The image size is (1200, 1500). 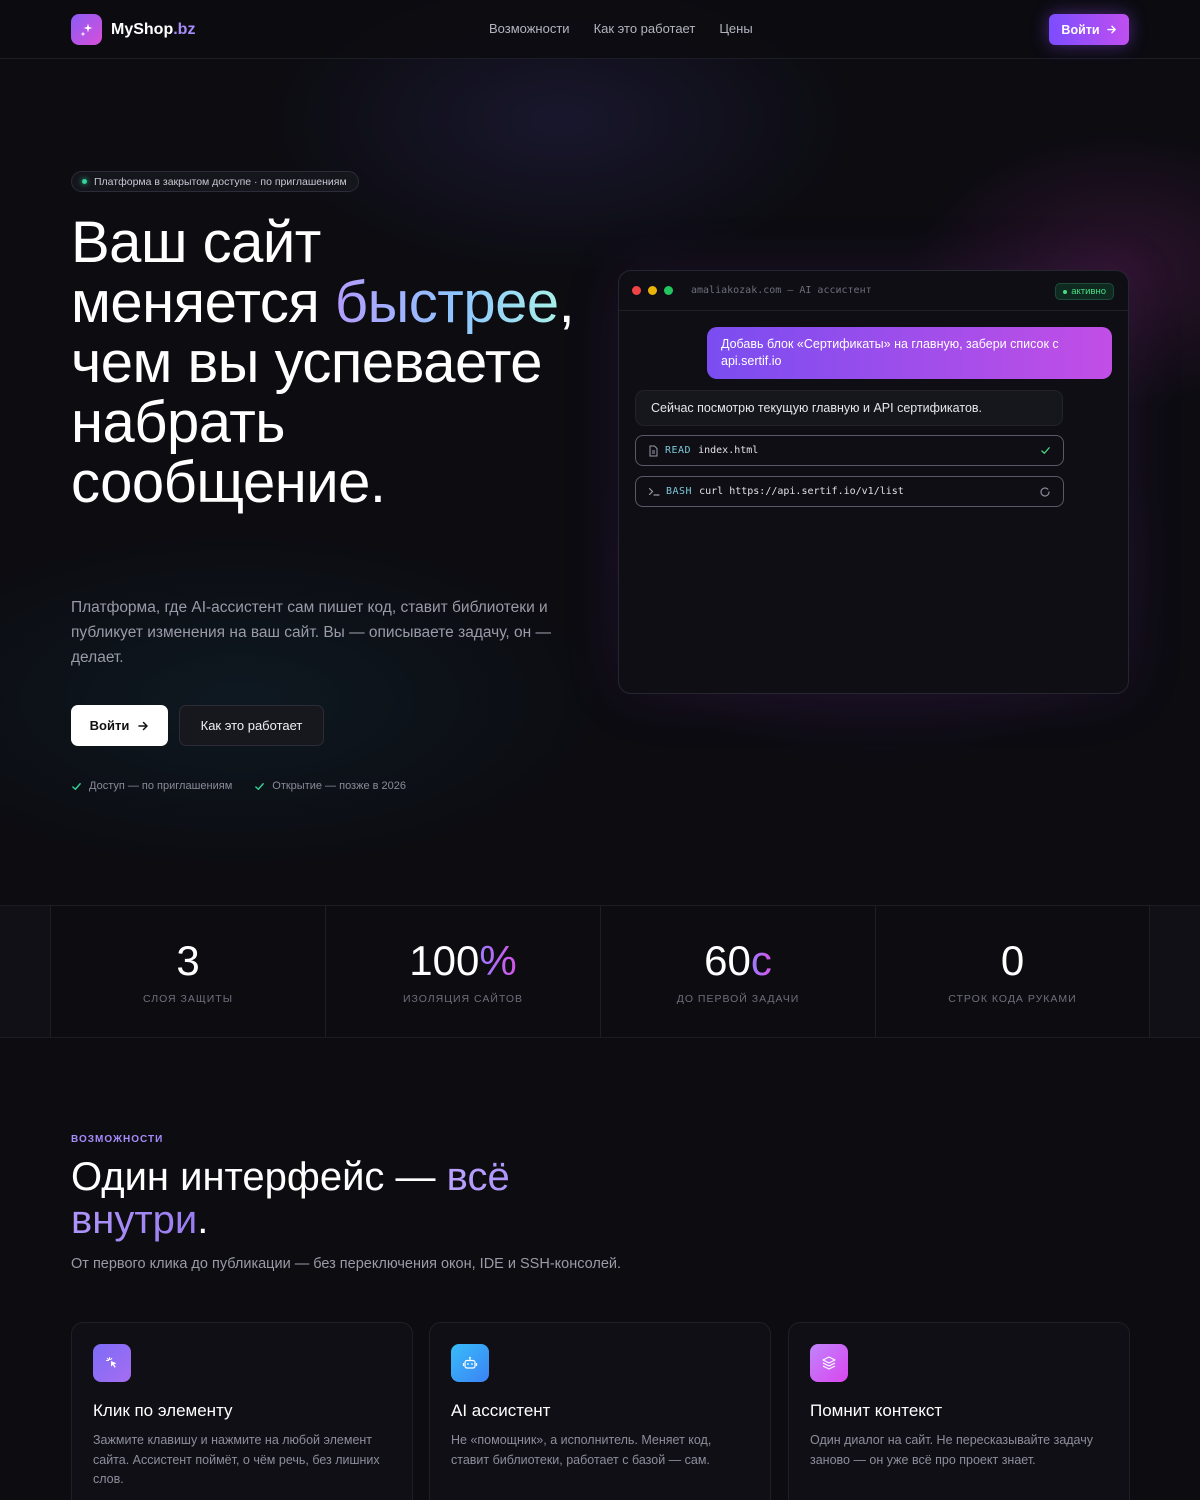 I want to click on stat-item: 3 СЛОЯ ЗАЩИТЫ, so click(x=187, y=971).